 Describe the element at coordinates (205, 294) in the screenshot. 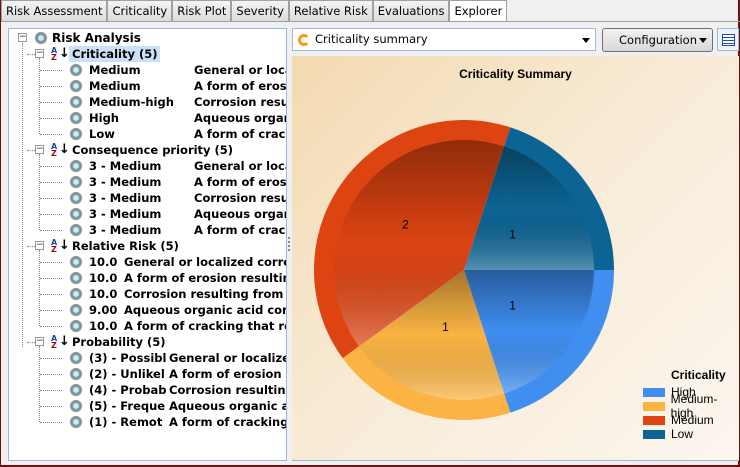

I see `tree-item-description: Corrosion resulting from wat` at that location.